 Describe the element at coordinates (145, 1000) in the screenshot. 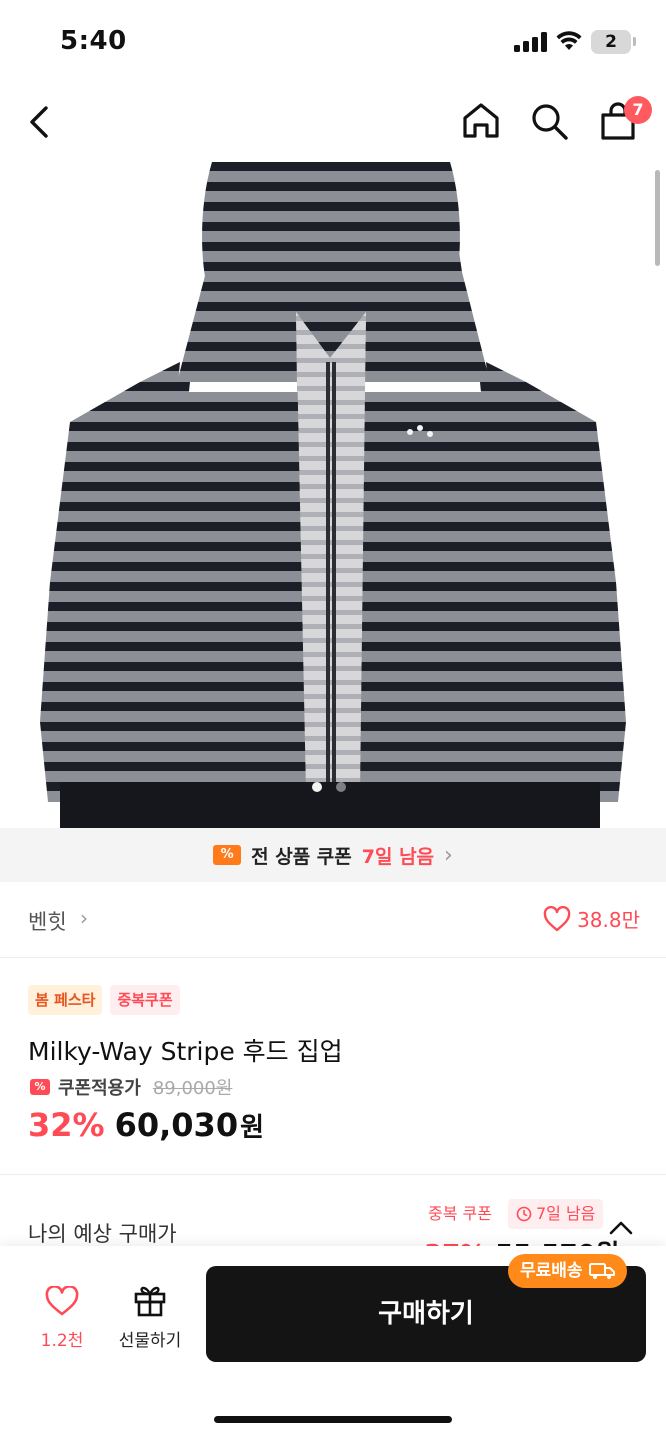

I see `tag-duplicate-coupon: 중복쿠폰` at that location.